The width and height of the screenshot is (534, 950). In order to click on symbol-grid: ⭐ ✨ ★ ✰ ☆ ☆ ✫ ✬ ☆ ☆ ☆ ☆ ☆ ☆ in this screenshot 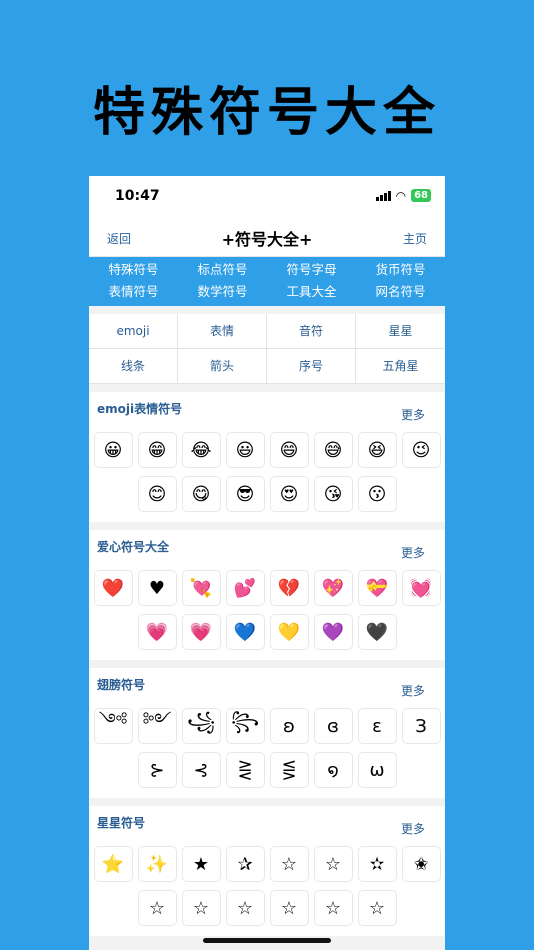, I will do `click(267, 883)`.